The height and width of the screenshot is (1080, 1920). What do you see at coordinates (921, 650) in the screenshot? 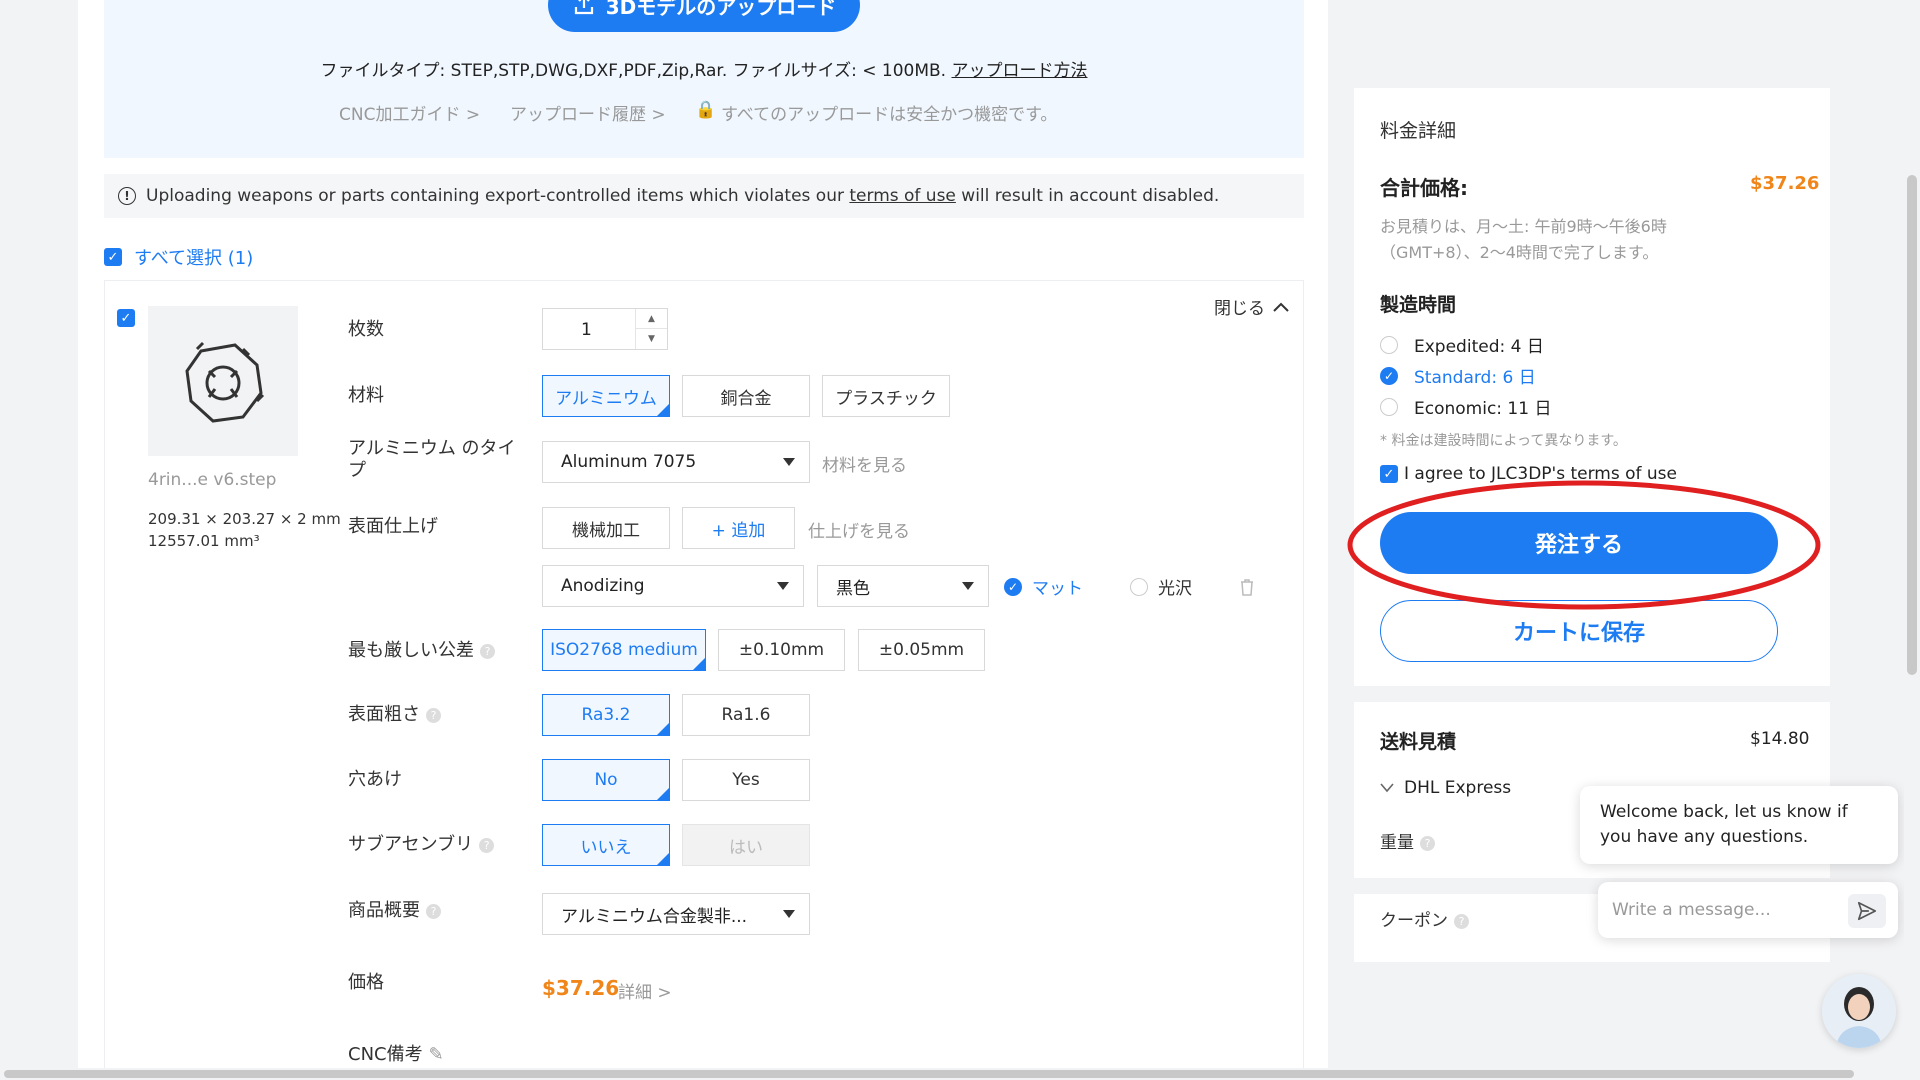
I see `tolerance-option-005: ±0.05mm` at bounding box center [921, 650].